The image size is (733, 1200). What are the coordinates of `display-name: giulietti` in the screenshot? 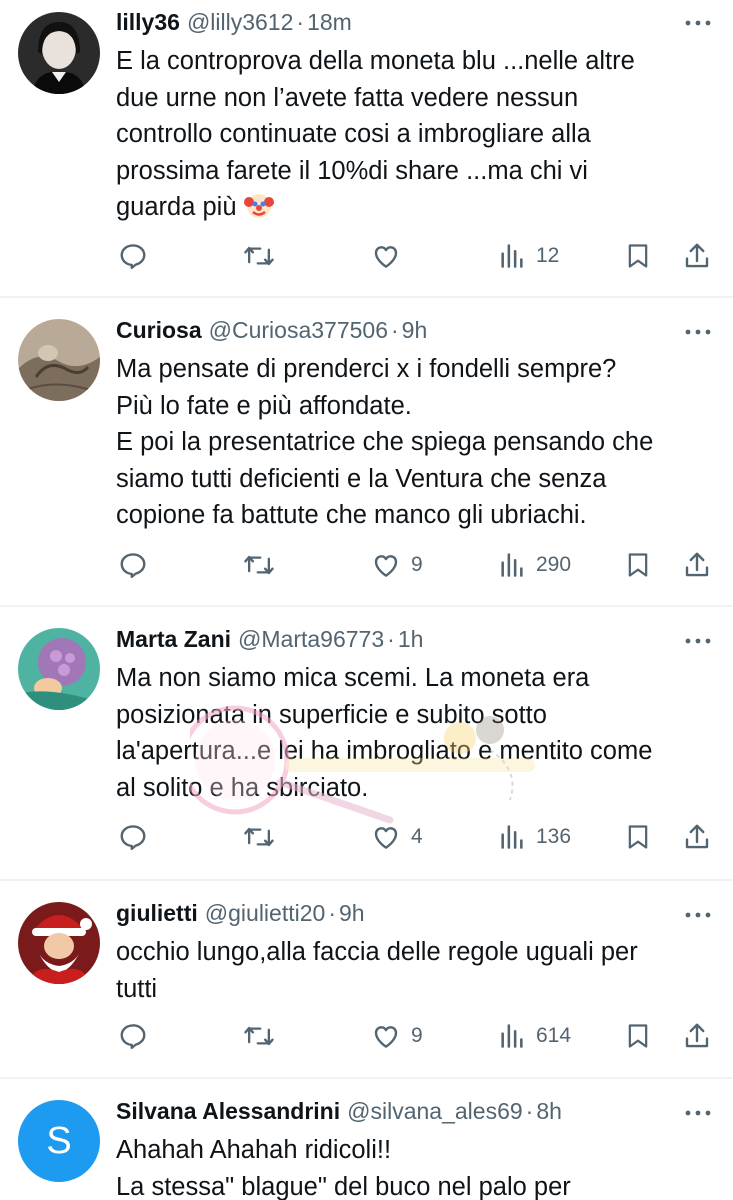 It's located at (157, 913).